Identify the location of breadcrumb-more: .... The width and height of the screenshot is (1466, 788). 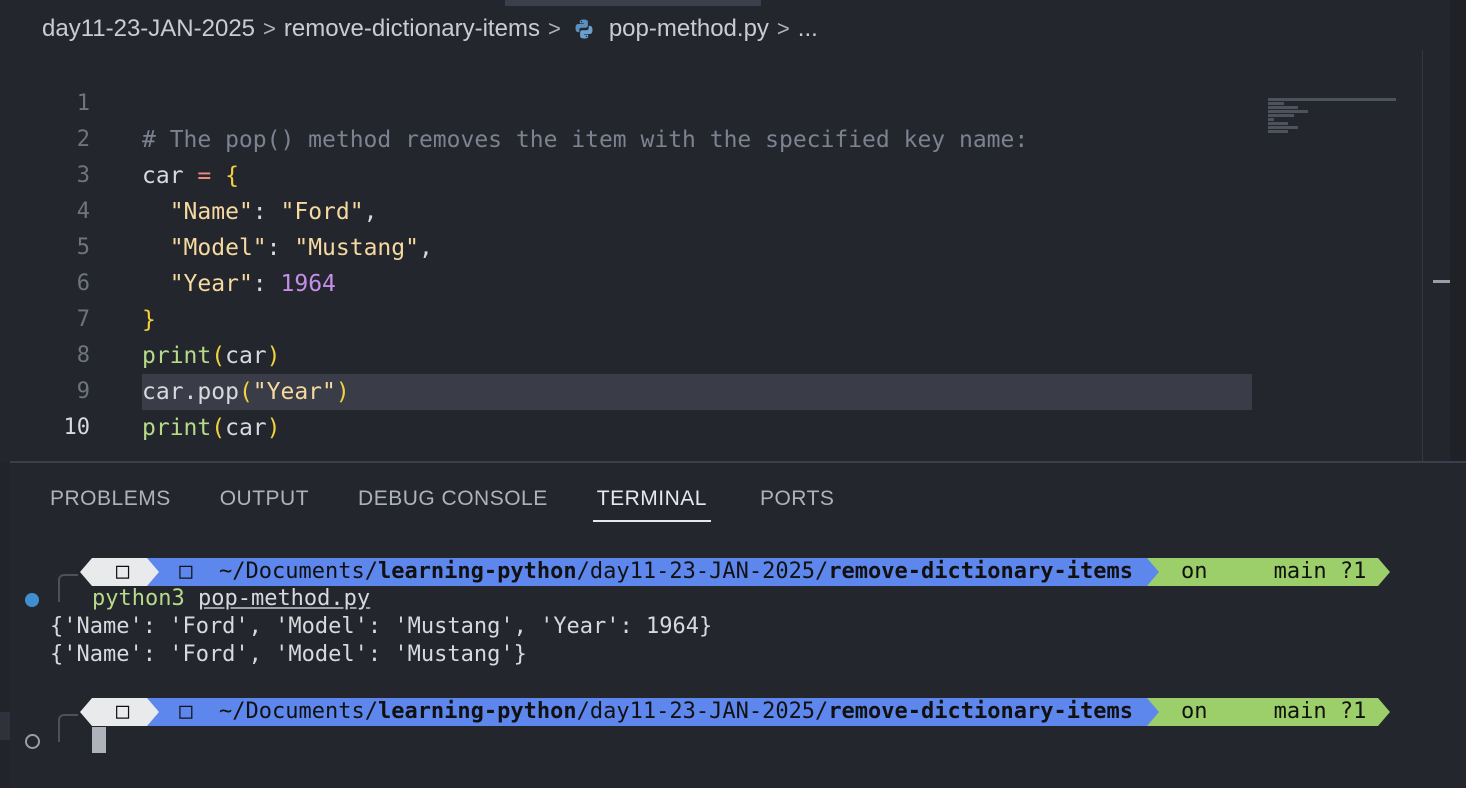
(808, 29).